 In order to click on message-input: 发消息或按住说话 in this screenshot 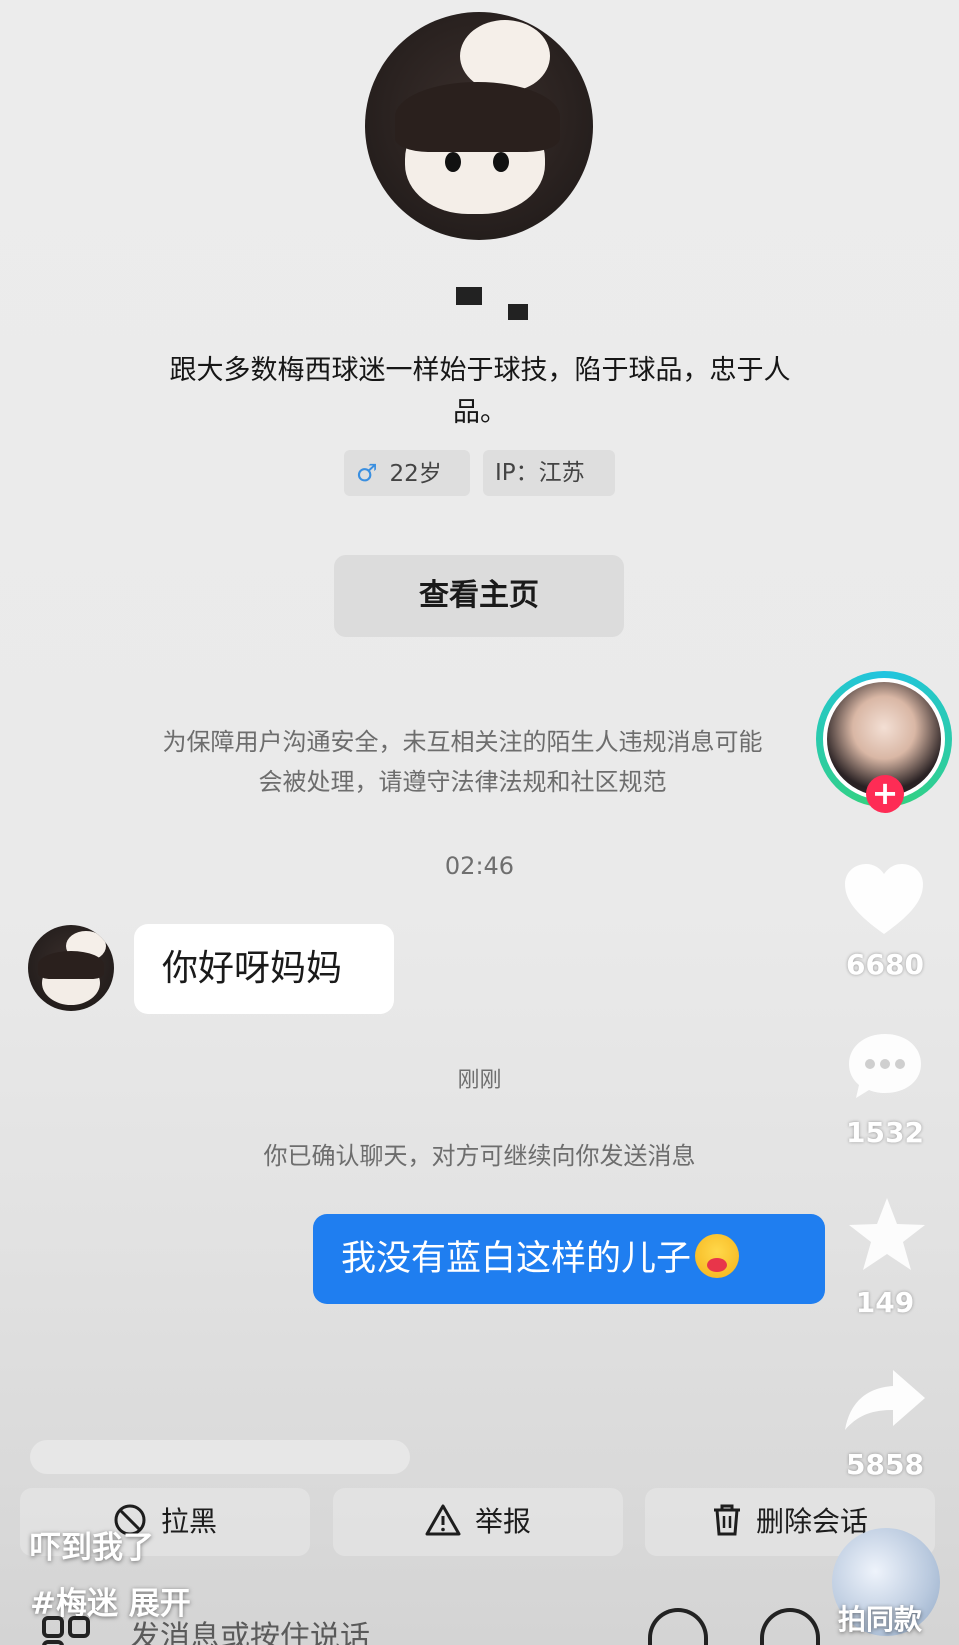, I will do `click(350, 1625)`.